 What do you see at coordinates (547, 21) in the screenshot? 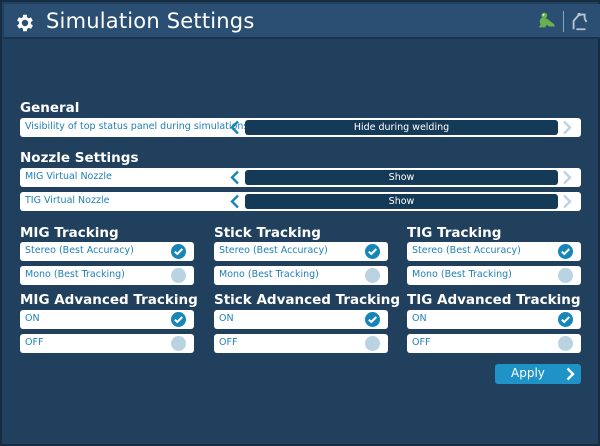
I see `frog-icon` at bounding box center [547, 21].